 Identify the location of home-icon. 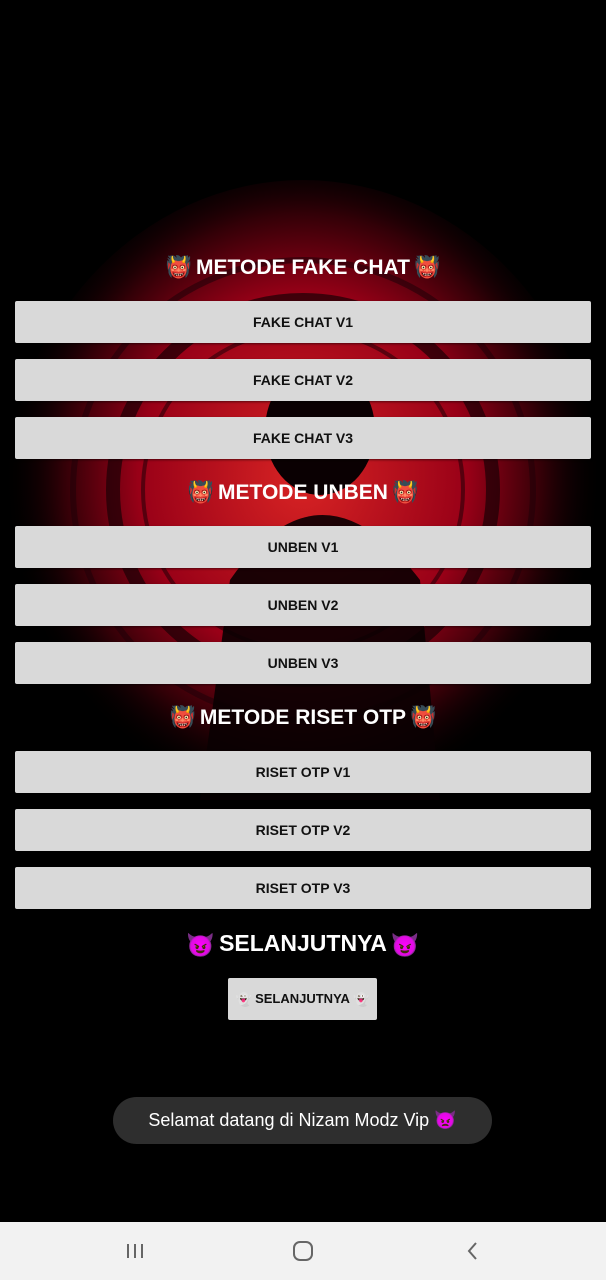
(303, 1251).